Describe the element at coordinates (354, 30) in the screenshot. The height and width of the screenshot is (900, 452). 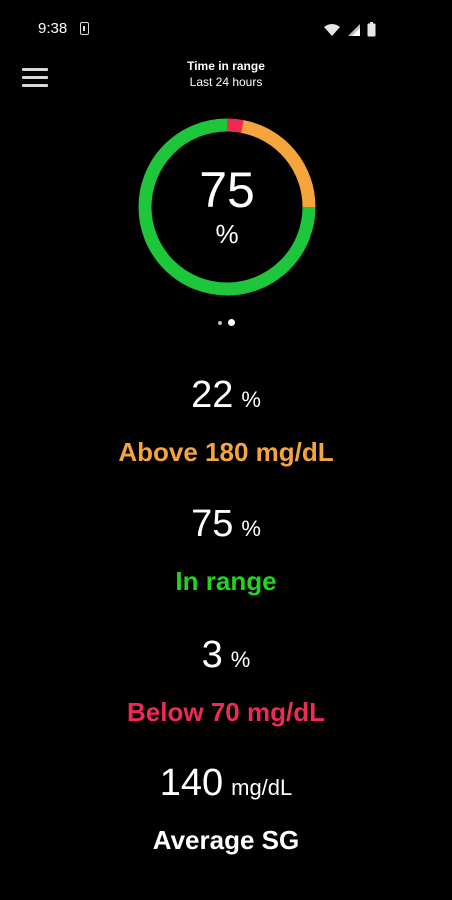
I see `signal-icon` at that location.